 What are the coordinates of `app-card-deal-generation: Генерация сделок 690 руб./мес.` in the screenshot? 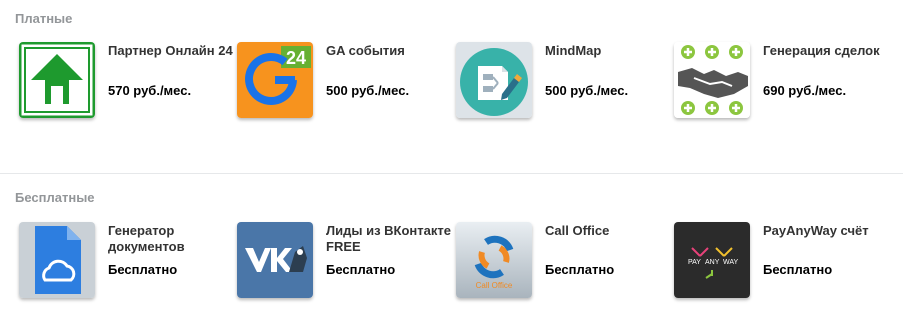 It's located at (783, 92).